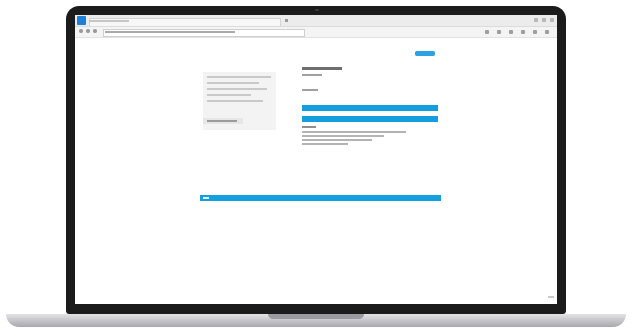 The image size is (632, 336). I want to click on notification-banner, so click(320, 198).